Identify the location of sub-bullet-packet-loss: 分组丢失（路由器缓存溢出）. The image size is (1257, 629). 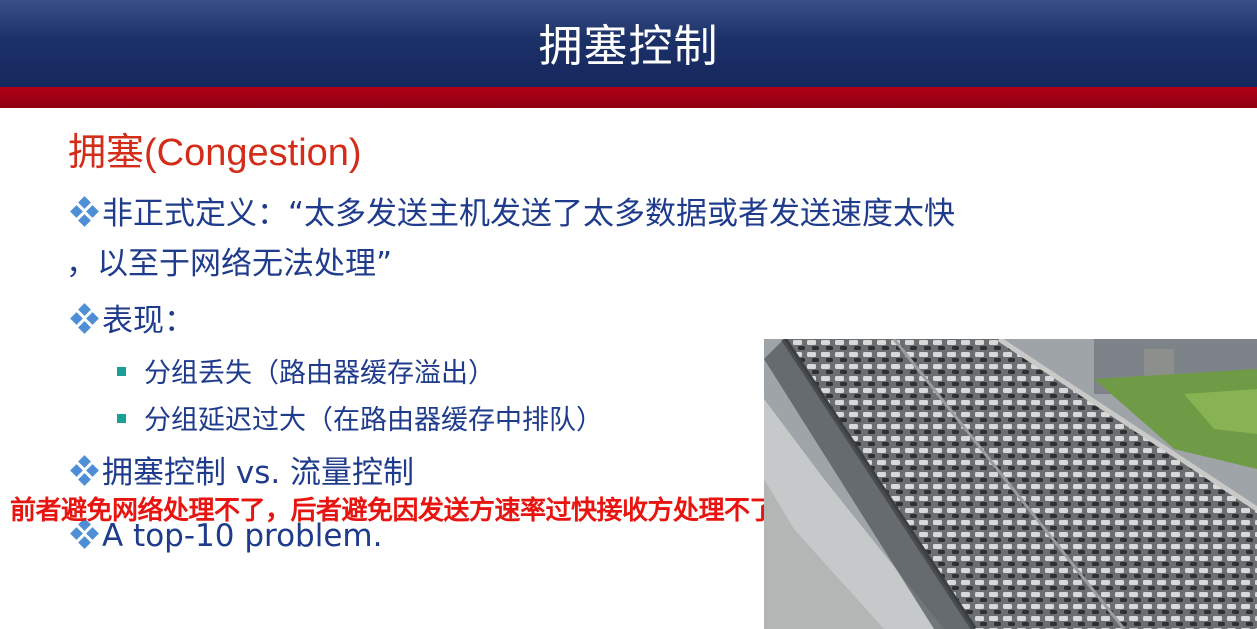
(306, 374).